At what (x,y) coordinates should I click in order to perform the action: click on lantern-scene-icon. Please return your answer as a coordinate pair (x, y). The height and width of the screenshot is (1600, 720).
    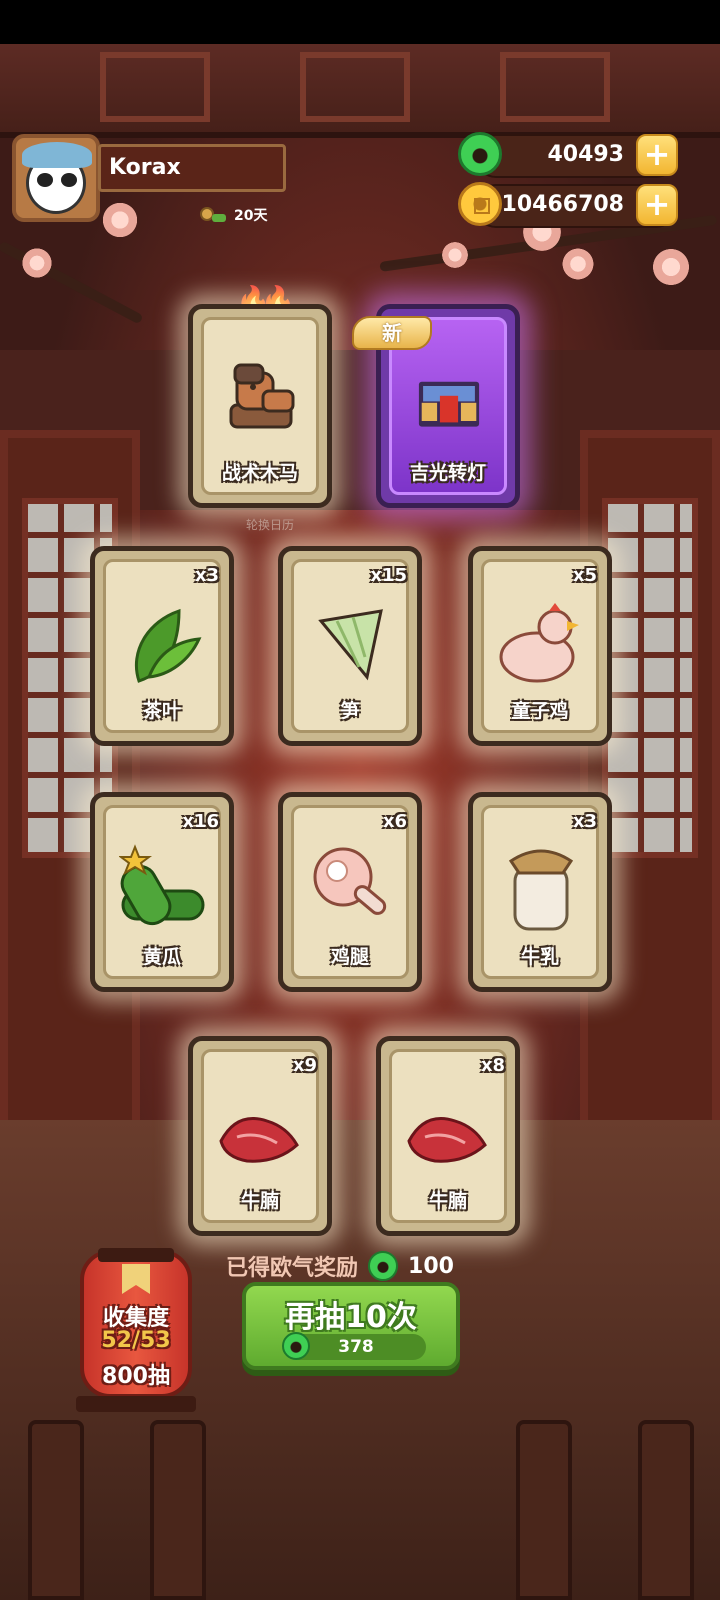
    Looking at the image, I should click on (449, 404).